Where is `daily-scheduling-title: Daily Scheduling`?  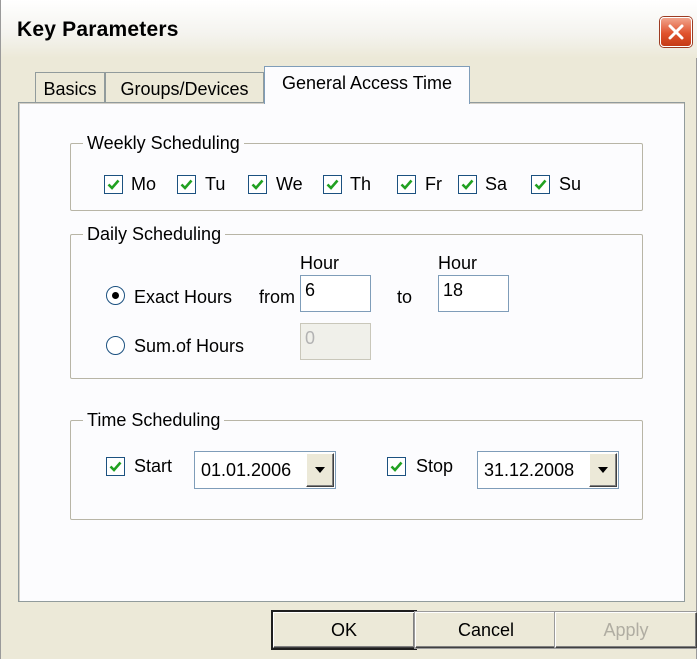
daily-scheduling-title: Daily Scheduling is located at coordinates (154, 234).